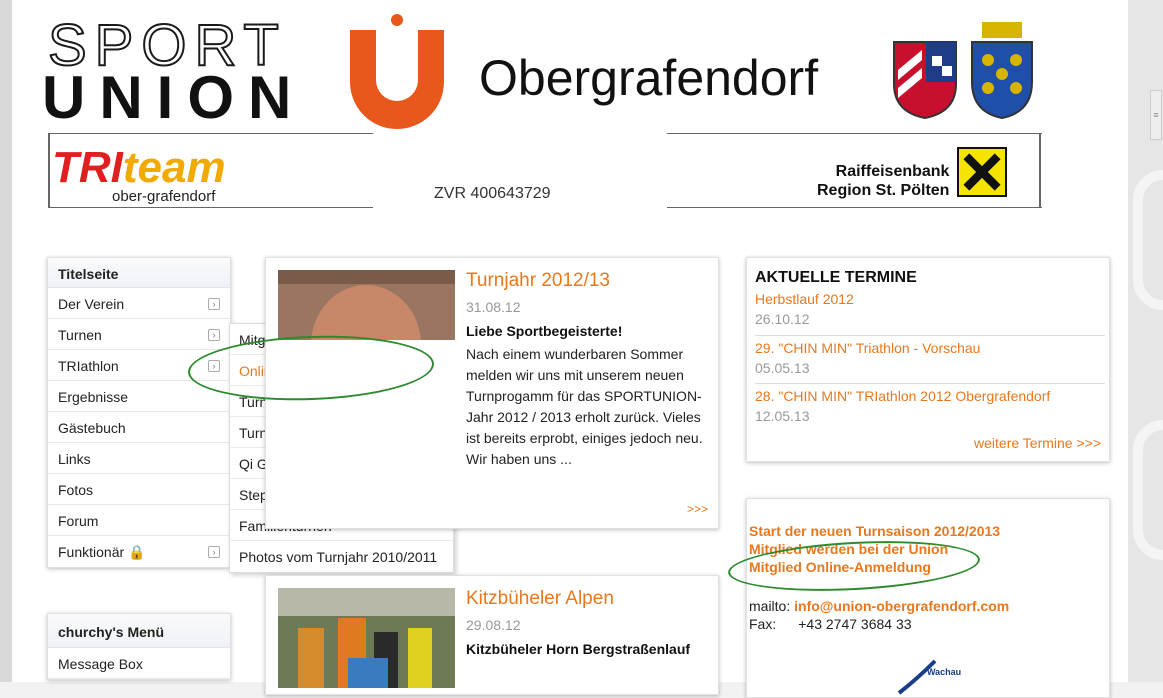 The image size is (1163, 698). I want to click on submenu-item-photos: Photos vom Turnjahr 2010/2011, so click(341, 556).